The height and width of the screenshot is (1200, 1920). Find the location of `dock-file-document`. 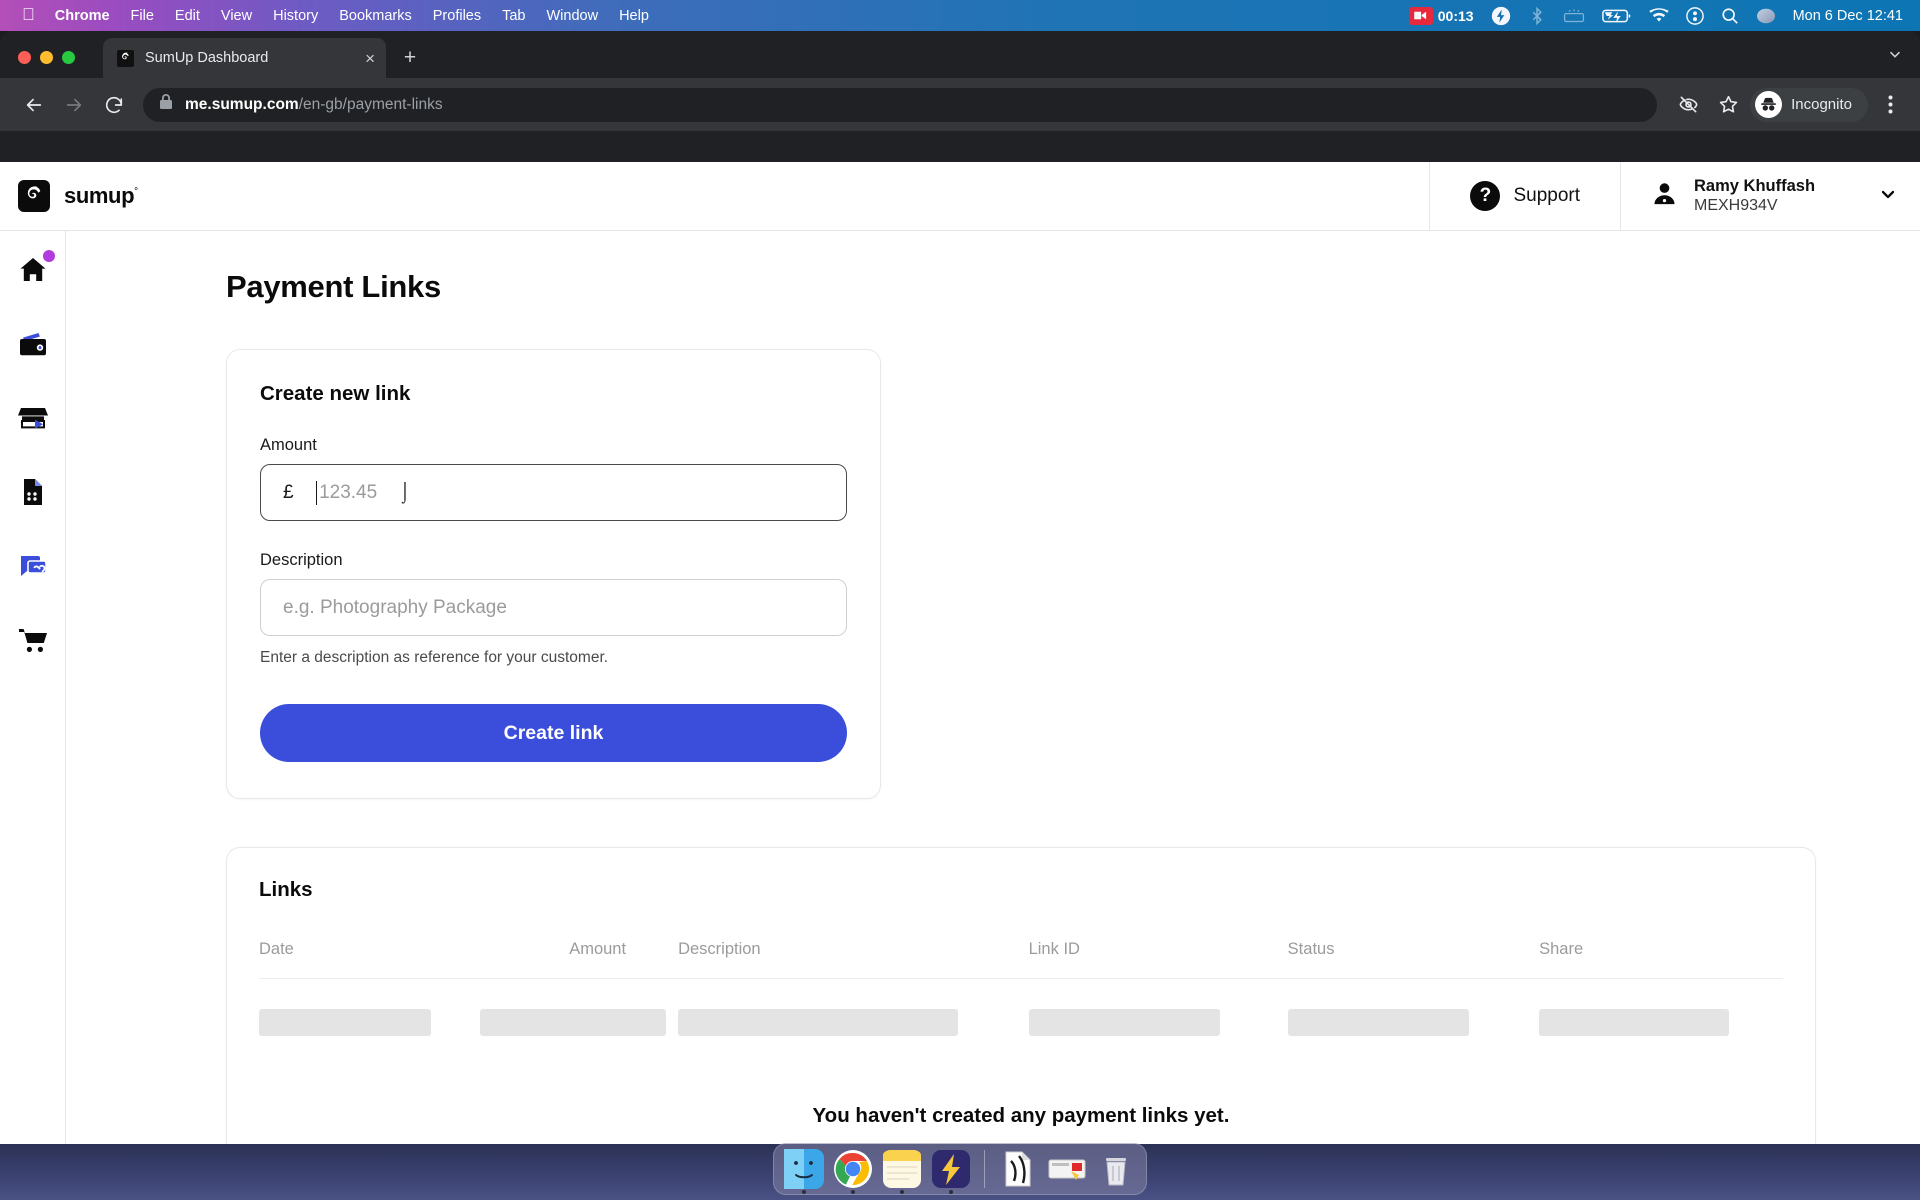

dock-file-document is located at coordinates (1018, 1169).